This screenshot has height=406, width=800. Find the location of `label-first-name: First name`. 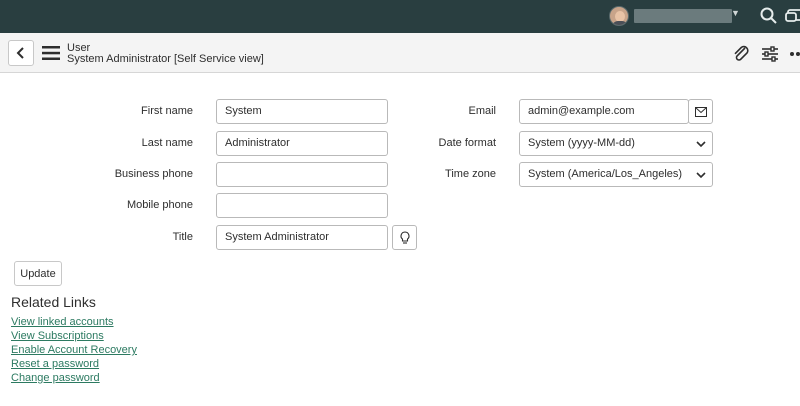

label-first-name: First name is located at coordinates (167, 111).